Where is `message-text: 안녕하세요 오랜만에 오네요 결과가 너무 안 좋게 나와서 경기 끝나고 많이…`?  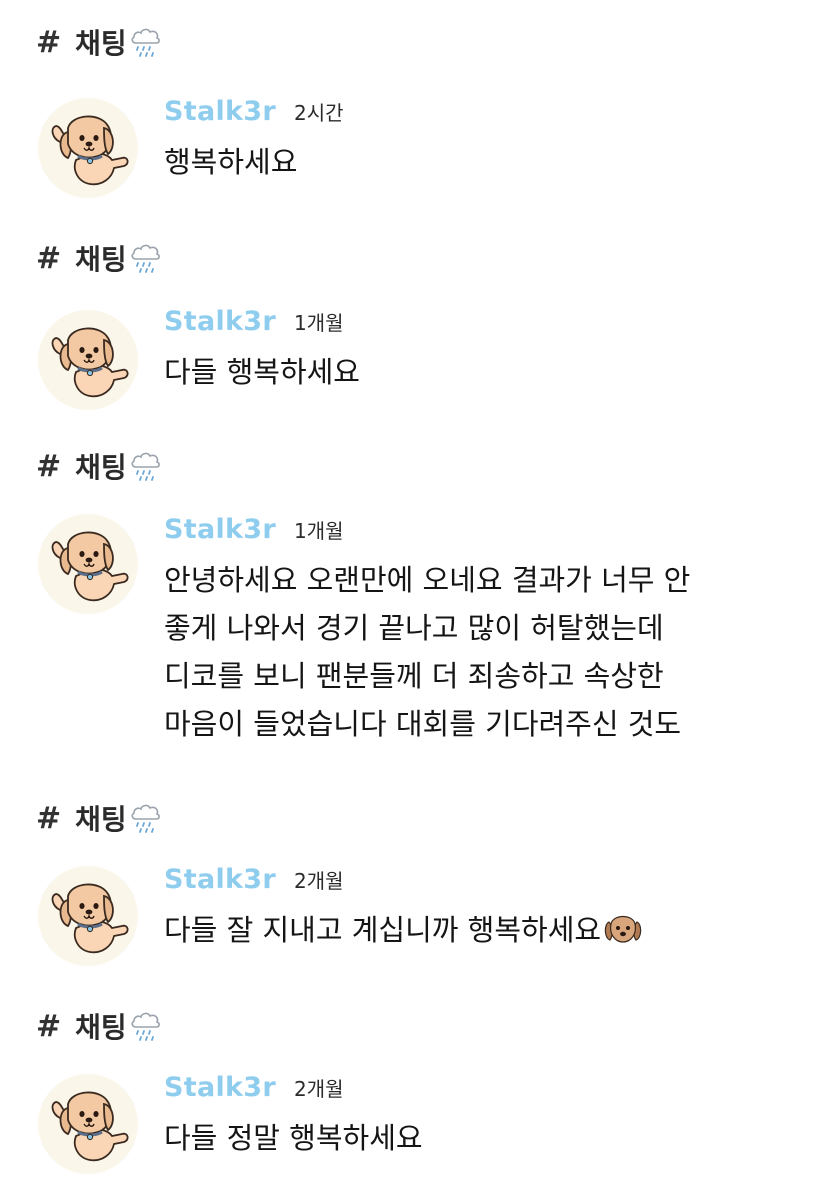
message-text: 안녕하세요 오랜만에 오네요 결과가 너무 안 좋게 나와서 경기 끝나고 많이… is located at coordinates (427, 652).